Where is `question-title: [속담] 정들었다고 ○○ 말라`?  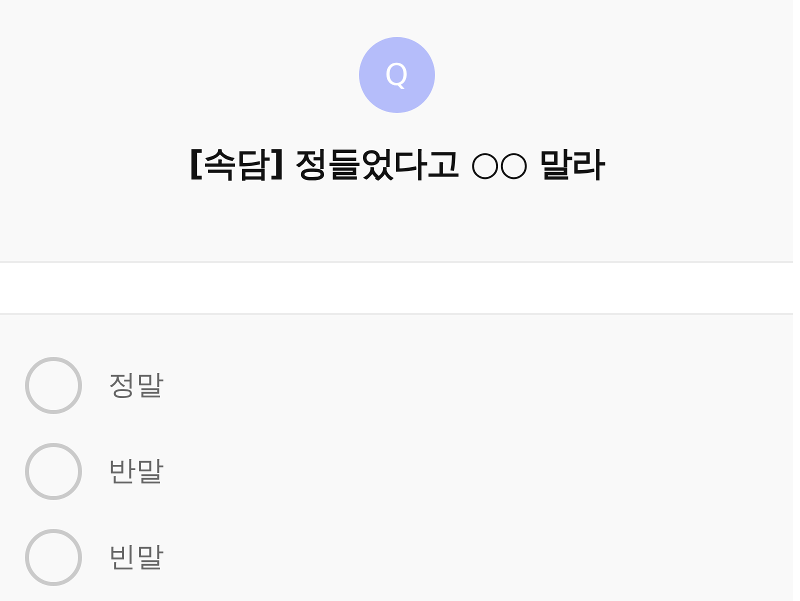 question-title: [속담] 정들었다고 ○○ 말라 is located at coordinates (396, 164).